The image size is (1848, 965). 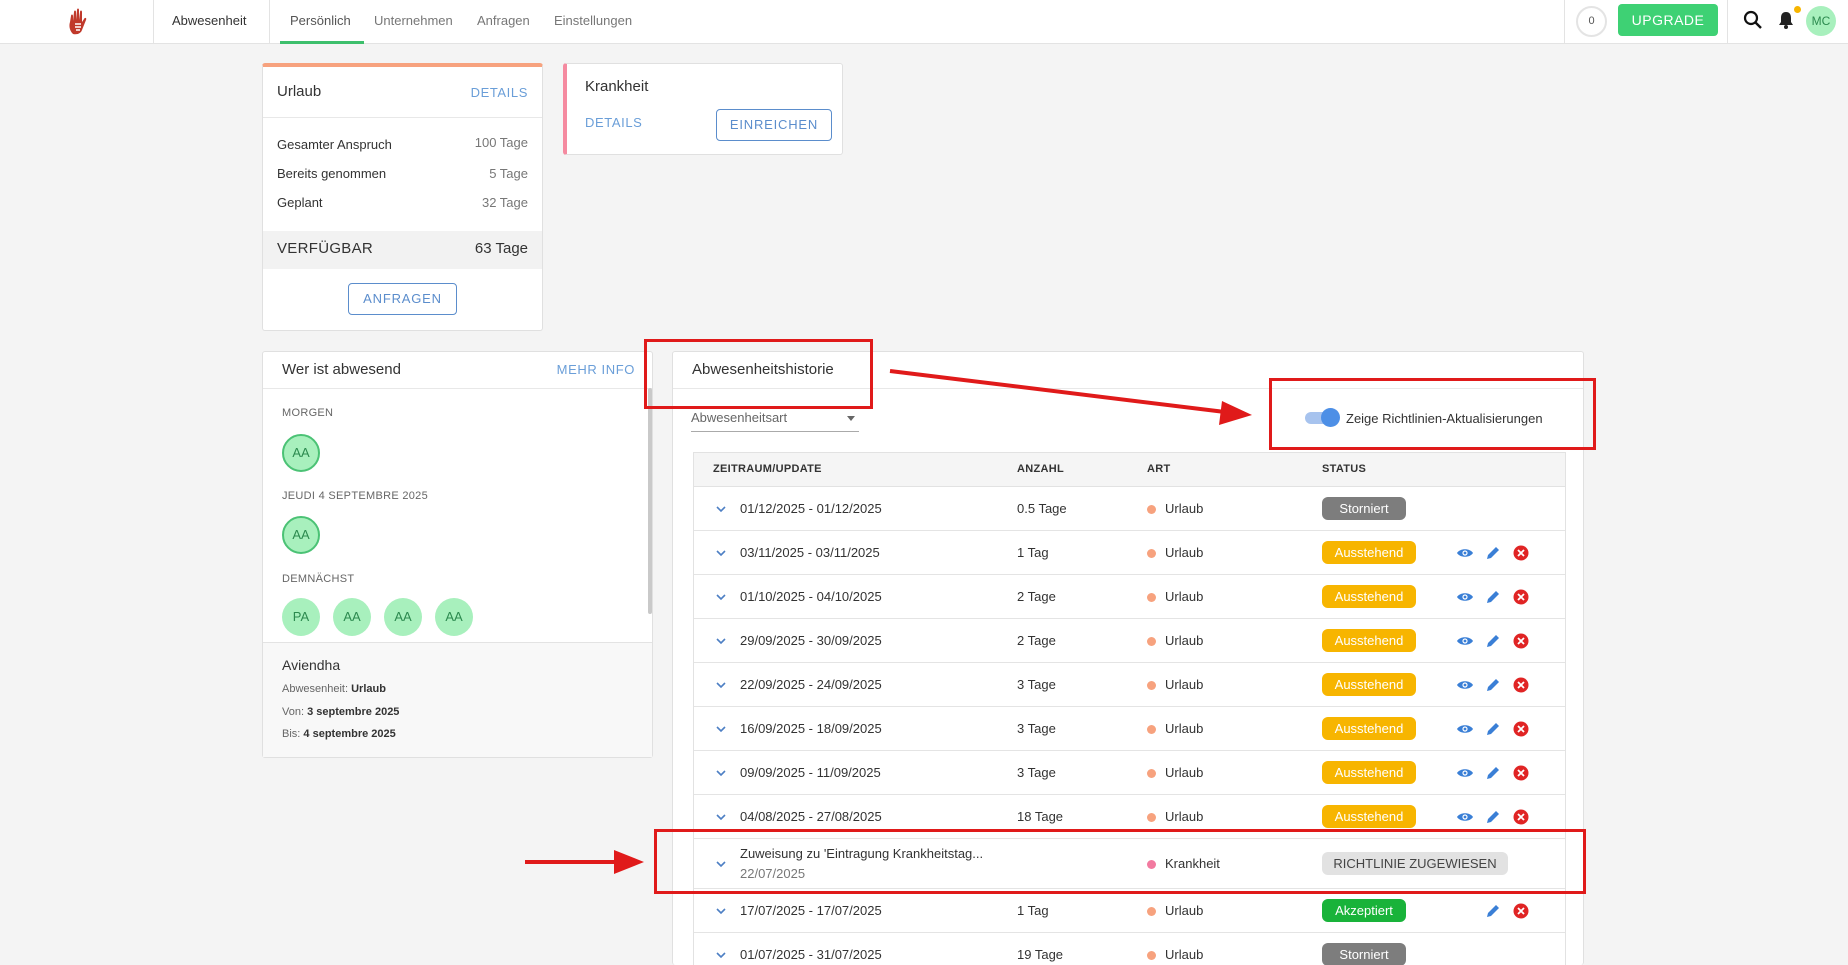 I want to click on annotation-arrow, so click(x=1057, y=391).